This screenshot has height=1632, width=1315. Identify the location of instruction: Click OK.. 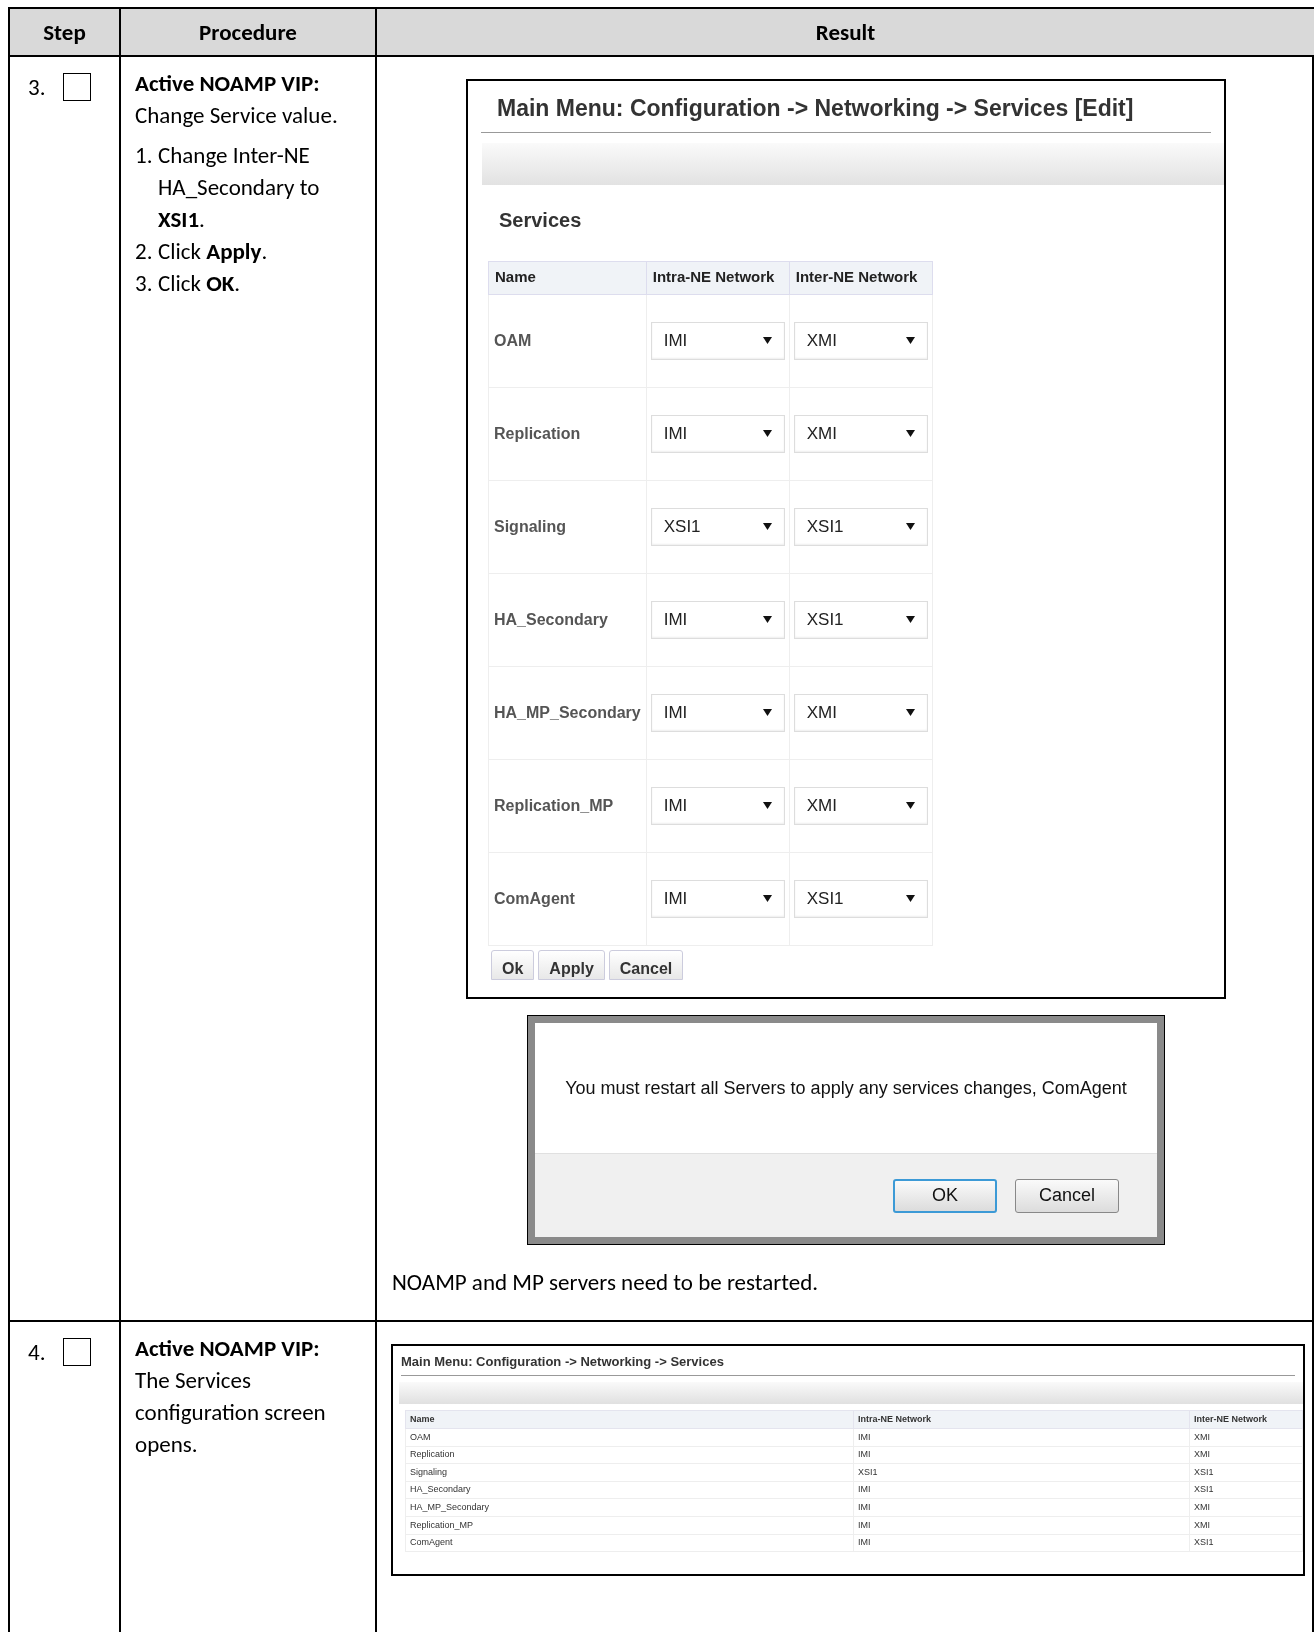
(199, 283).